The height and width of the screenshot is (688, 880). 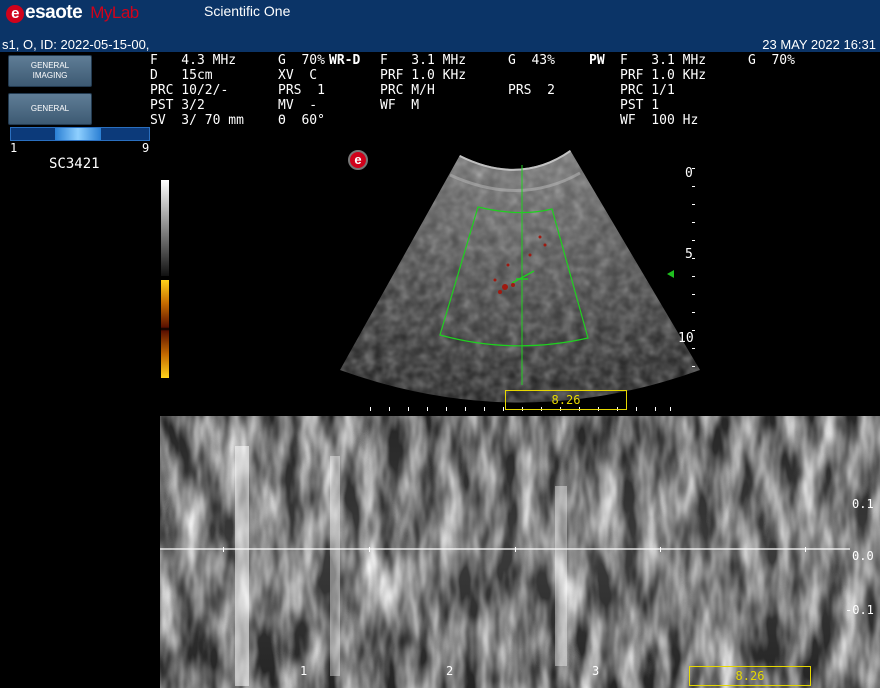 I want to click on spectrum-measure-box: 8.26, so click(x=750, y=676).